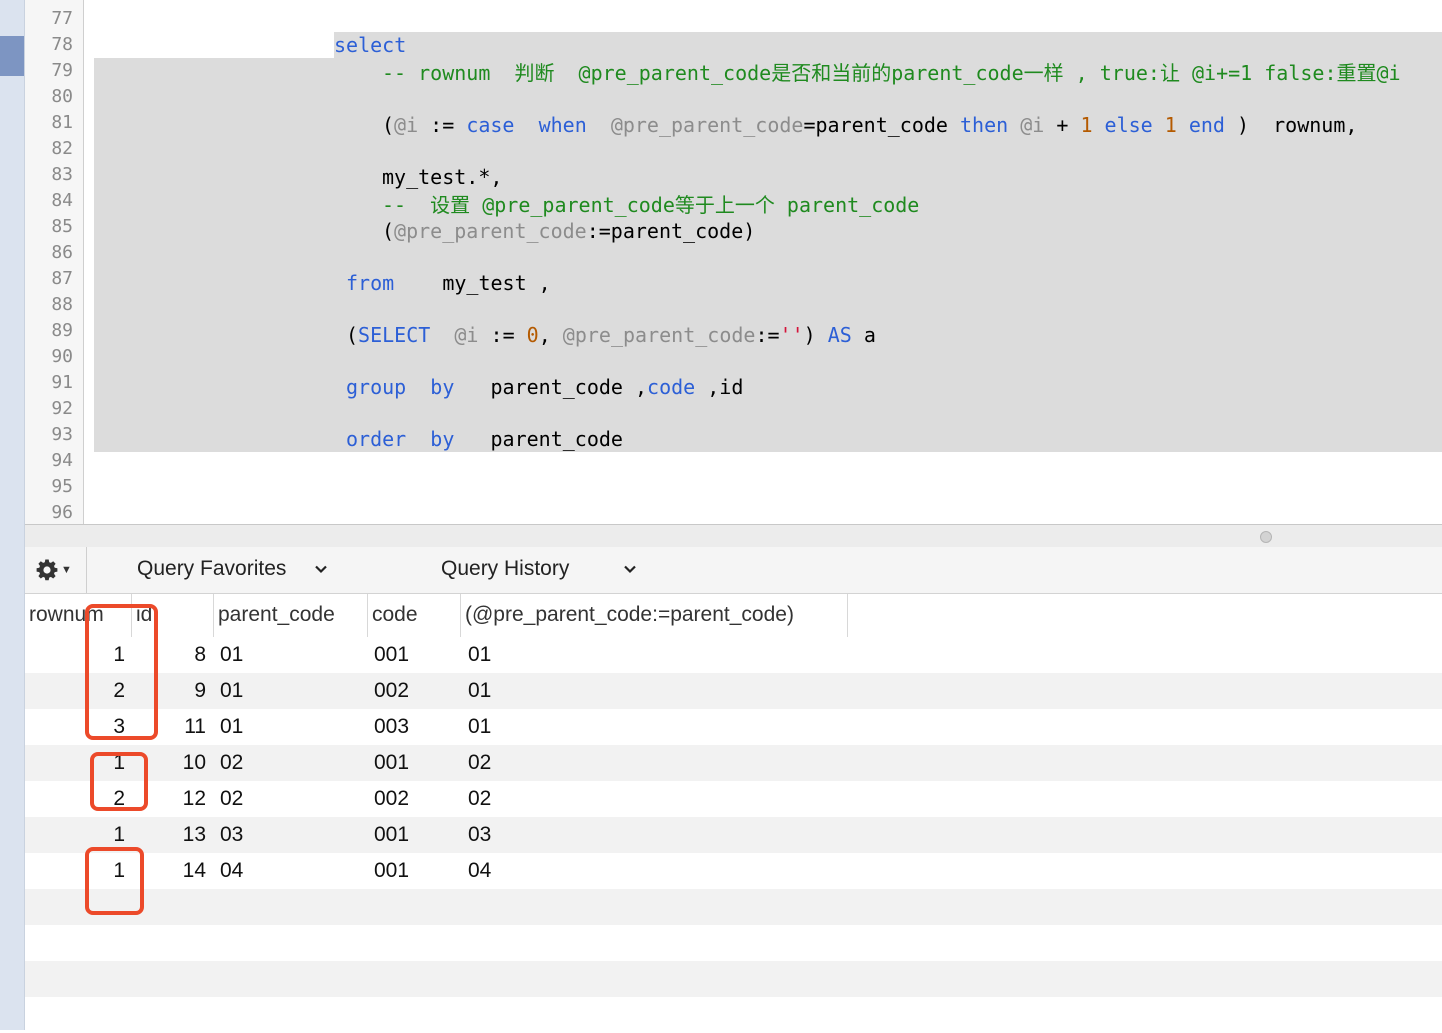  Describe the element at coordinates (194, 834) in the screenshot. I see `cell-id: 13` at that location.